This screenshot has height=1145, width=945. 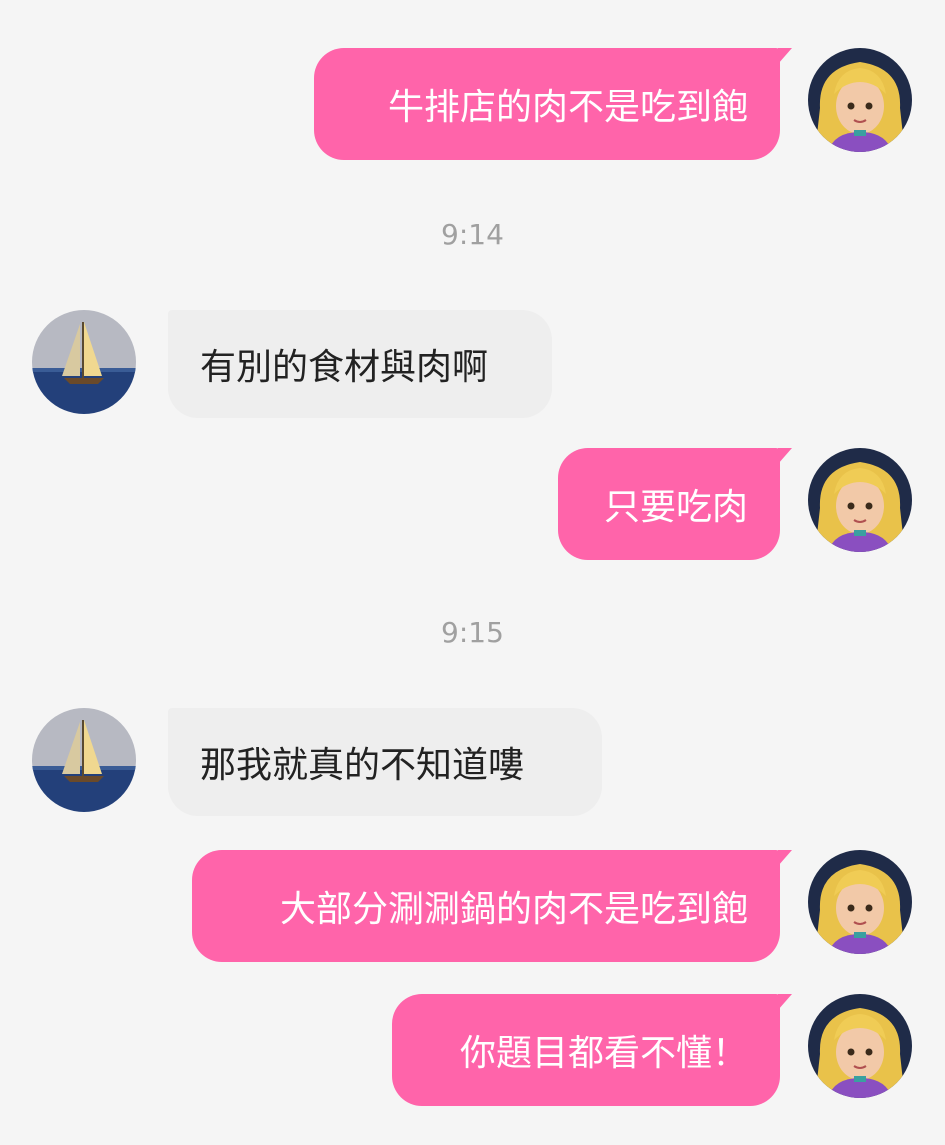 What do you see at coordinates (567, 107) in the screenshot?
I see `message-text: 牛排店的肉不是吃到飽` at bounding box center [567, 107].